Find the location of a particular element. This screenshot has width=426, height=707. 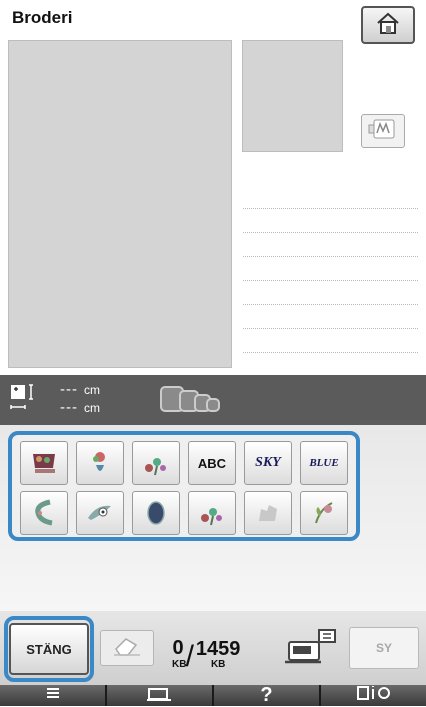

tab-pattern-list is located at coordinates (52, 695).